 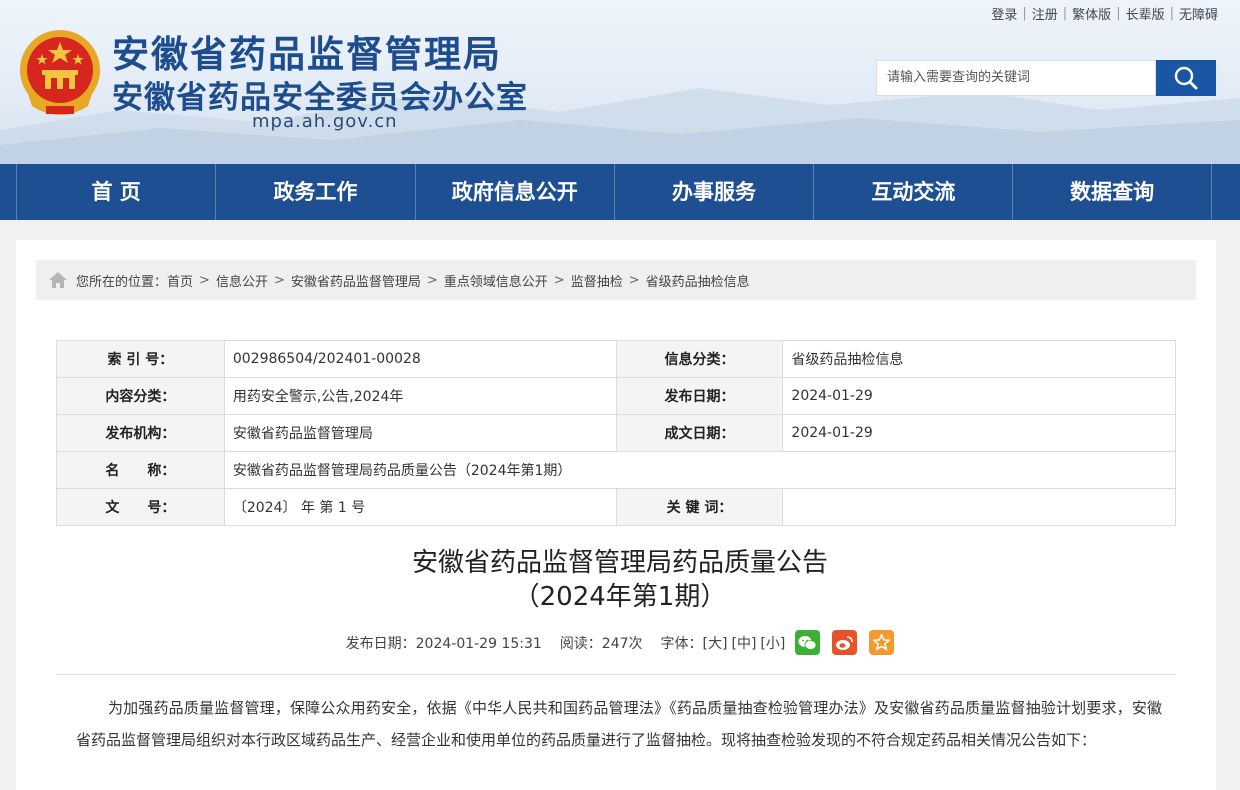 I want to click on weibo-icon, so click(x=845, y=642).